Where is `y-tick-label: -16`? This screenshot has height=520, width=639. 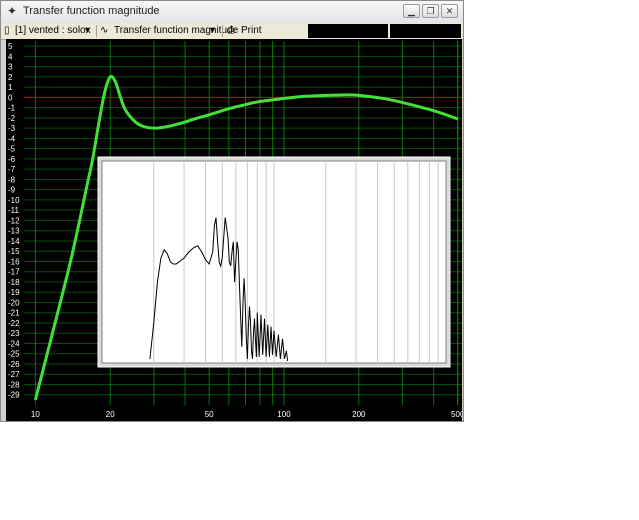 y-tick-label: -16 is located at coordinates (14, 261).